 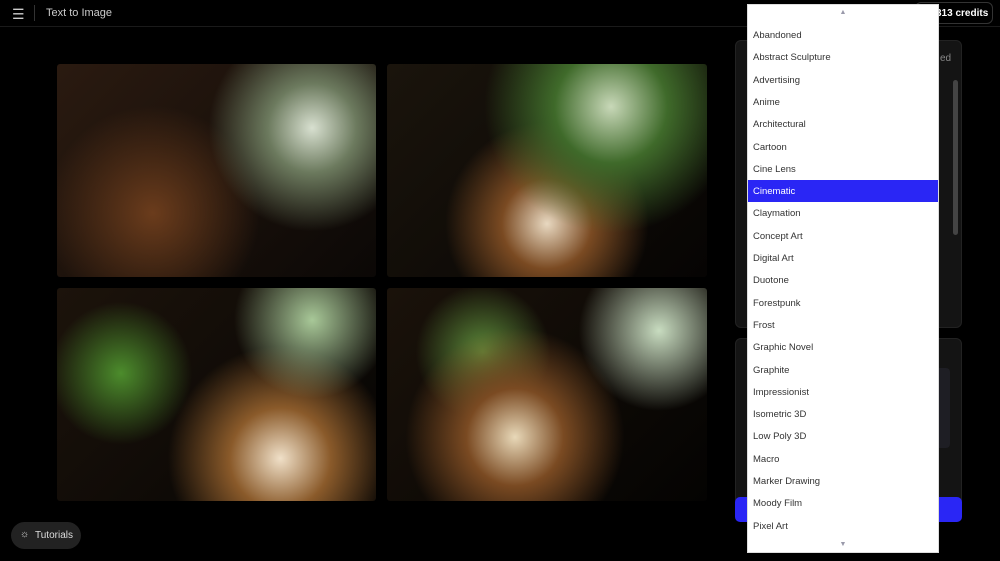 I want to click on dropdown-option: Abandoned, so click(x=843, y=35).